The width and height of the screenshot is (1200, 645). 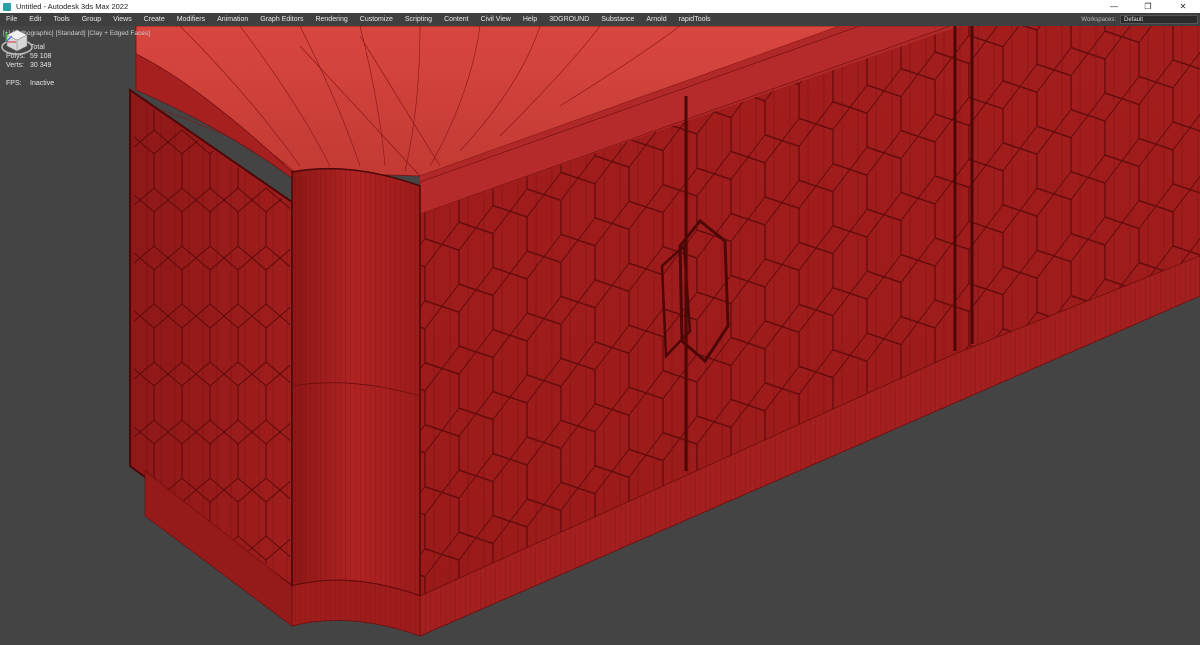 What do you see at coordinates (656, 19) in the screenshot?
I see `menu-arnold: Arnold` at bounding box center [656, 19].